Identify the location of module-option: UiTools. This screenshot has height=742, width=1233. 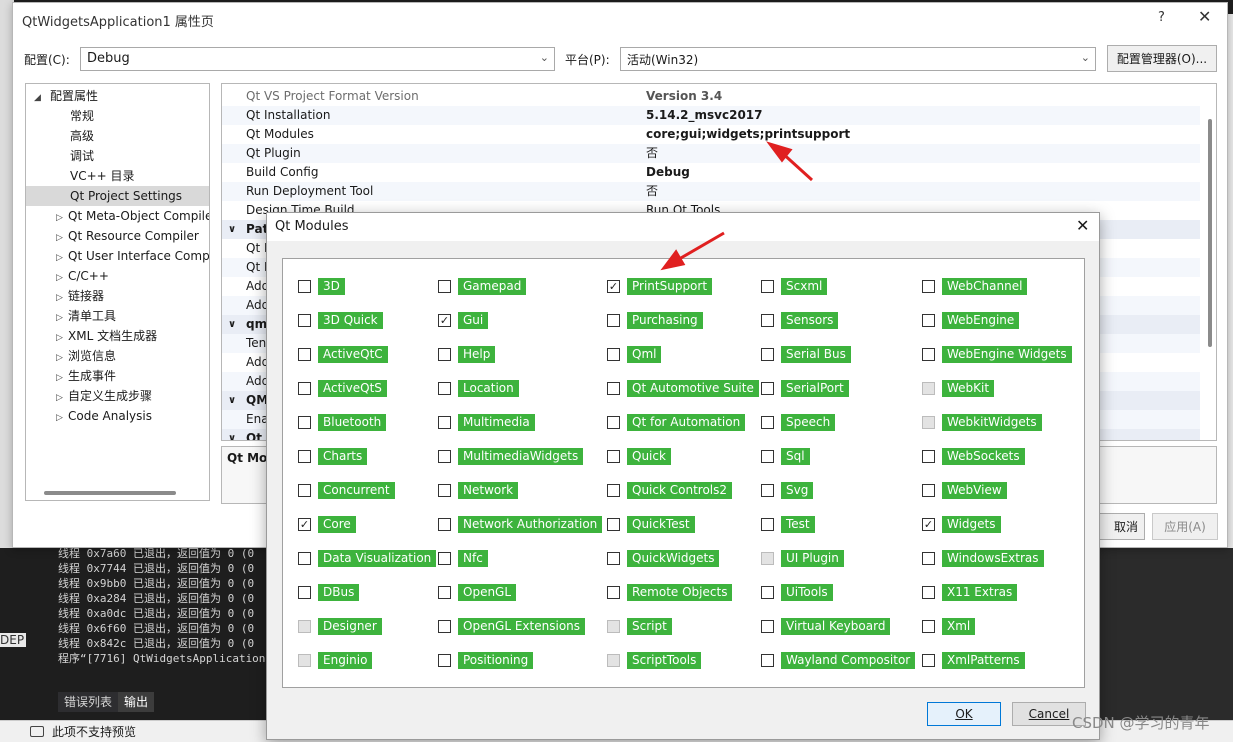
(797, 592).